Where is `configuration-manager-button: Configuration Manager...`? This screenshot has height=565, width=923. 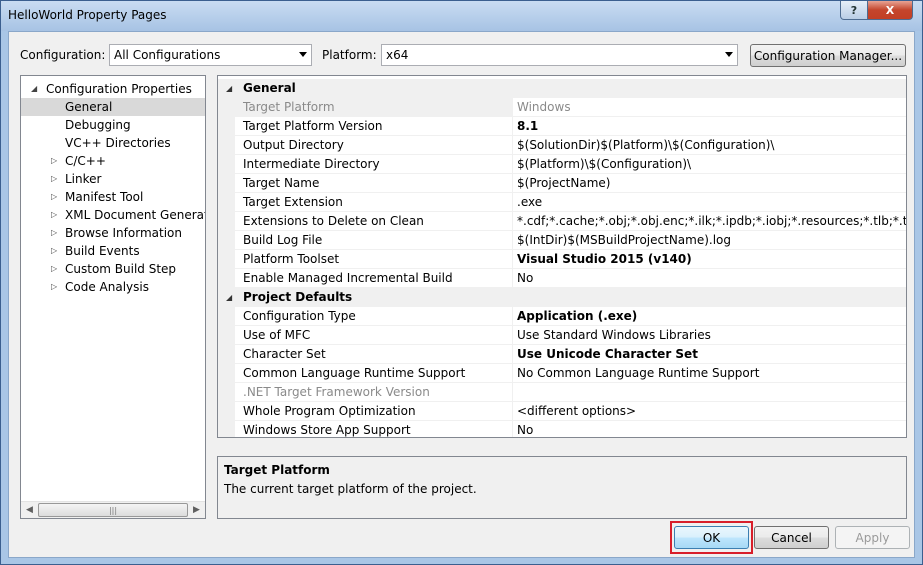 configuration-manager-button: Configuration Manager... is located at coordinates (828, 55).